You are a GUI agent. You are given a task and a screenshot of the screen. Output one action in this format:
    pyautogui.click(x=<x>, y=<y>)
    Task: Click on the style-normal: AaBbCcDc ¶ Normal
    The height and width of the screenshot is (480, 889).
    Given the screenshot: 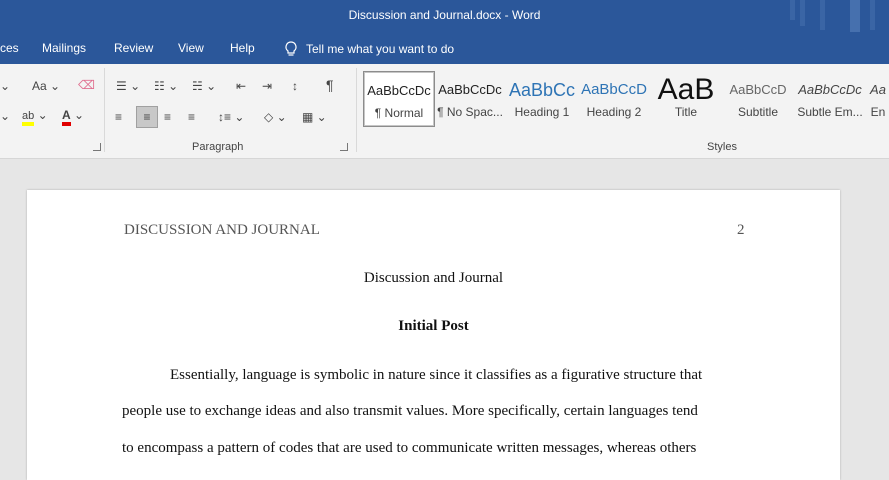 What is the action you would take?
    pyautogui.click(x=399, y=99)
    